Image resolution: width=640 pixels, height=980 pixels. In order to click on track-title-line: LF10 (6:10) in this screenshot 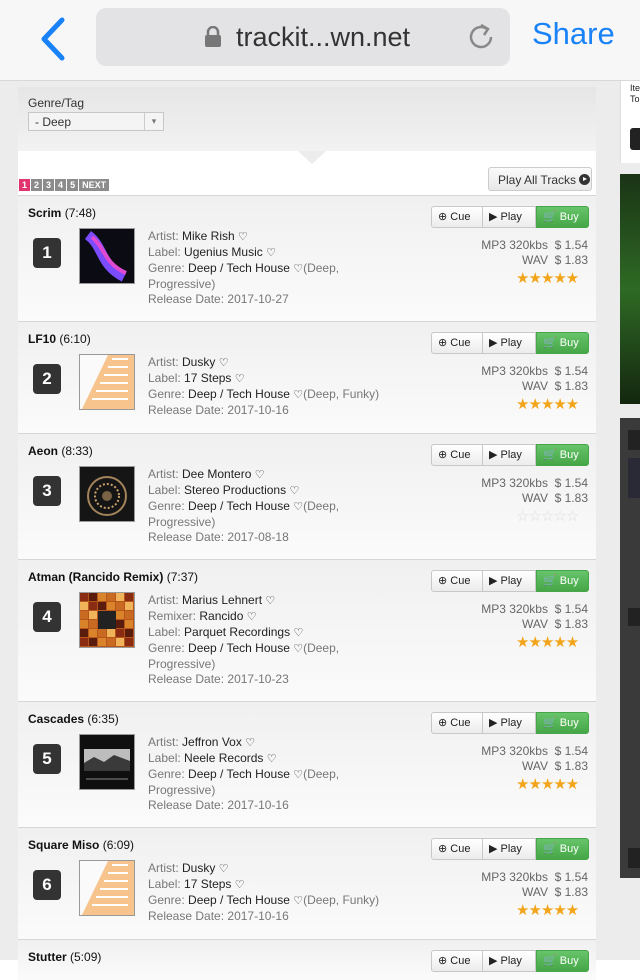, I will do `click(59, 339)`.